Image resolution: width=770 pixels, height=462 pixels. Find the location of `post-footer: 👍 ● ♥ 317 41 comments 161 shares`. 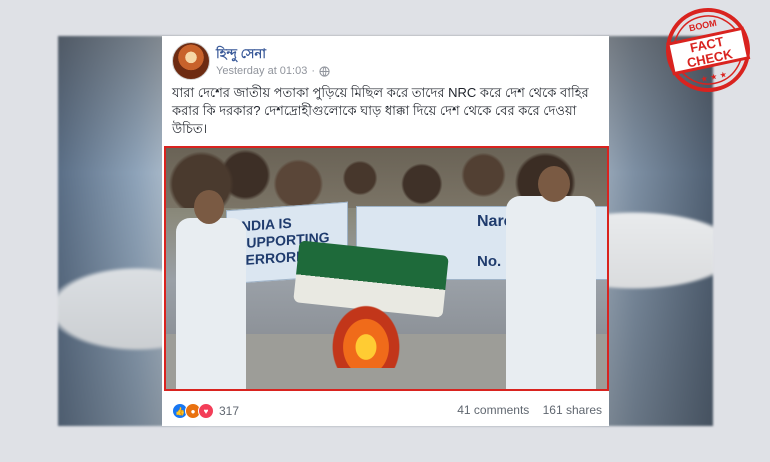

post-footer: 👍 ● ♥ 317 41 comments 161 shares is located at coordinates (387, 411).